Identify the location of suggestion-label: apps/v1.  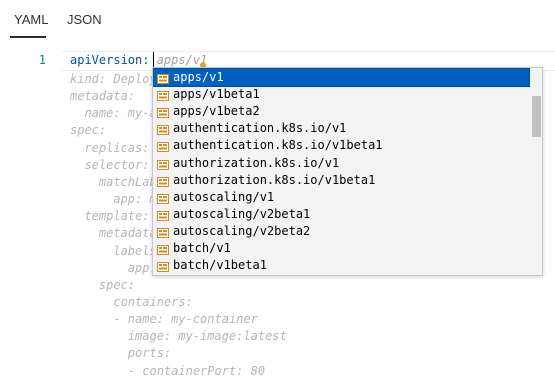
(198, 77).